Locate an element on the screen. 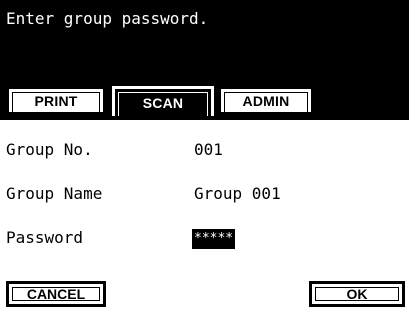 This screenshot has width=409, height=311. tab-scan-label: SCAN is located at coordinates (163, 102).